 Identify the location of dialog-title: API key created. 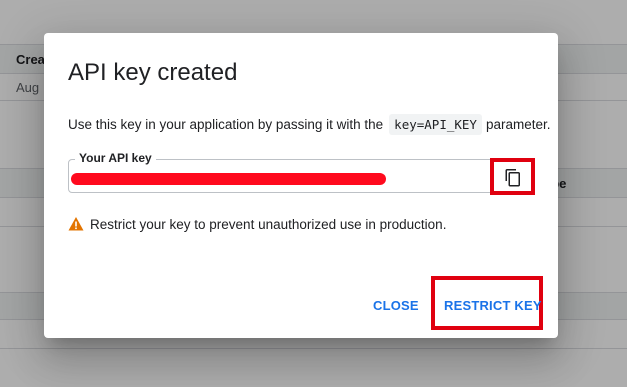
(153, 72).